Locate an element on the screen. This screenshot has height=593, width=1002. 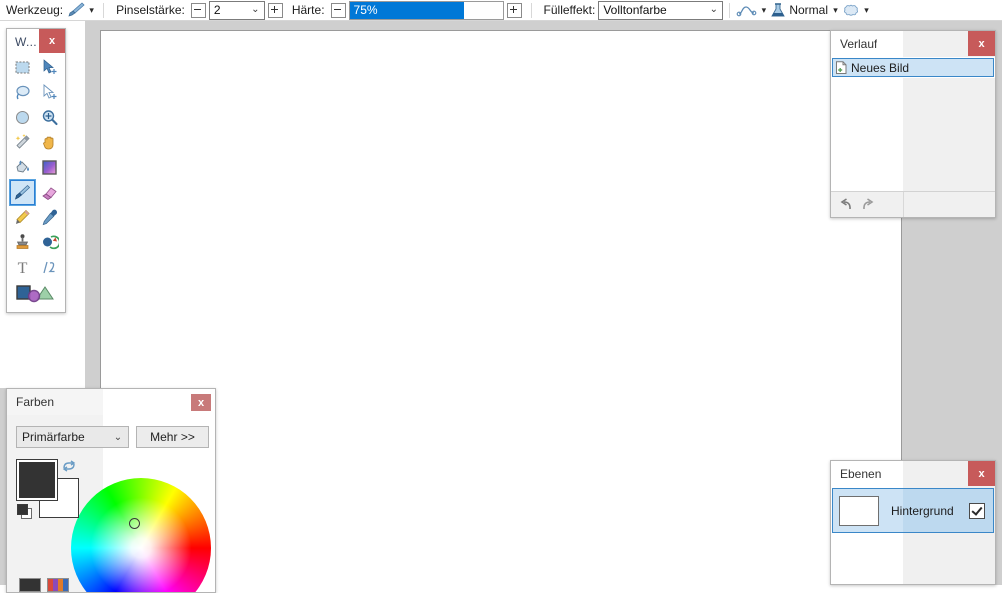
gradient-icon is located at coordinates (49, 167).